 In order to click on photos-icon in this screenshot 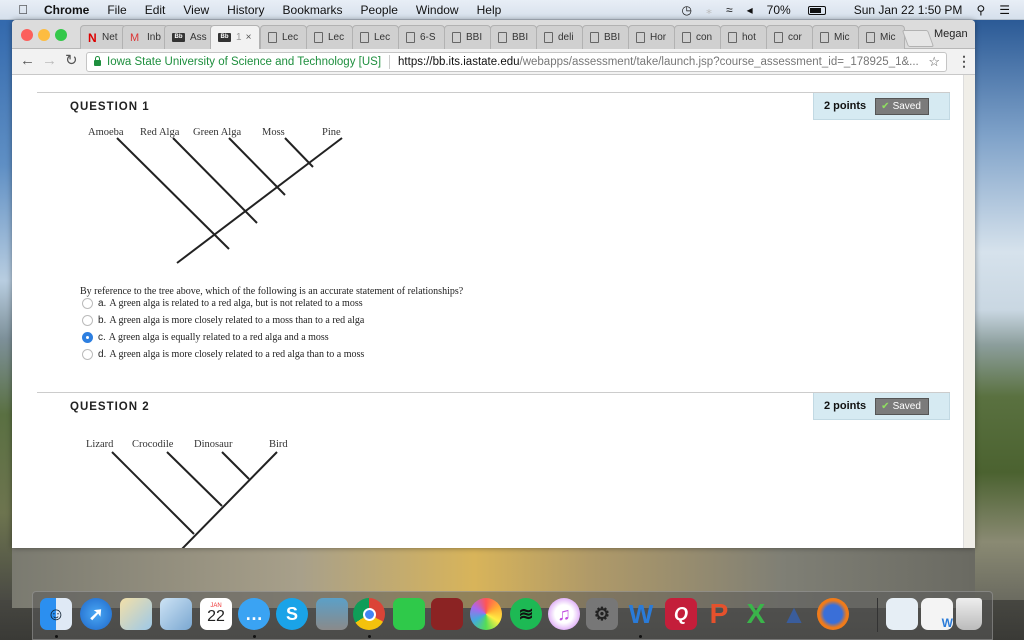, I will do `click(486, 614)`.